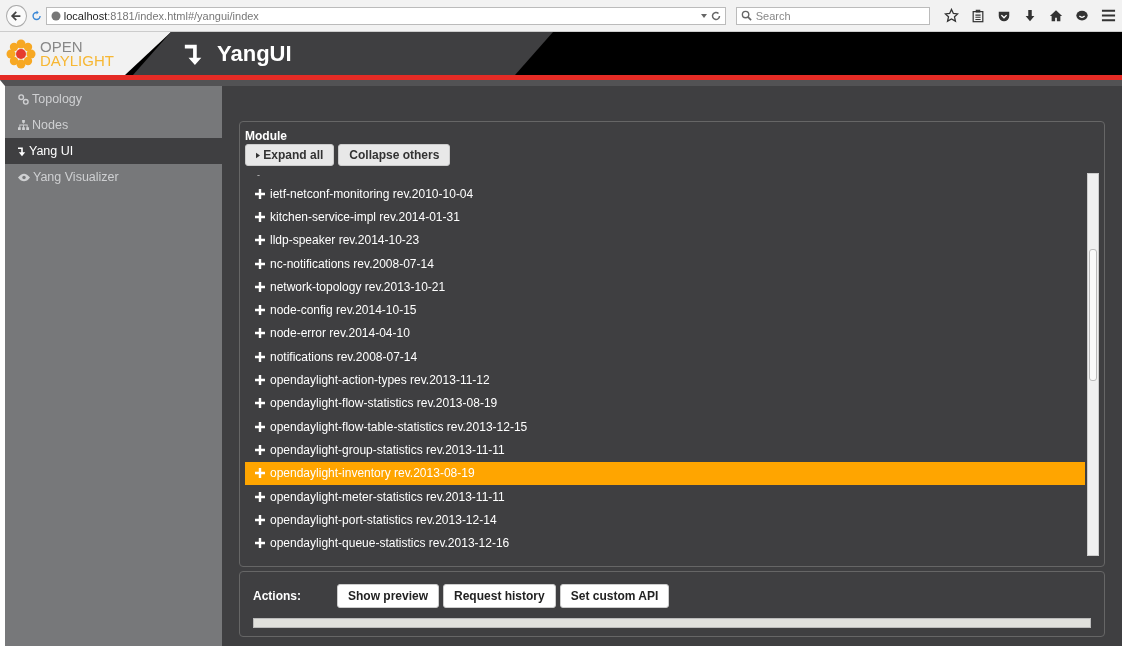 This screenshot has height=646, width=1122. What do you see at coordinates (665, 520) in the screenshot?
I see `module-item: opendaylight-port-statistics rev.2013-12-14` at bounding box center [665, 520].